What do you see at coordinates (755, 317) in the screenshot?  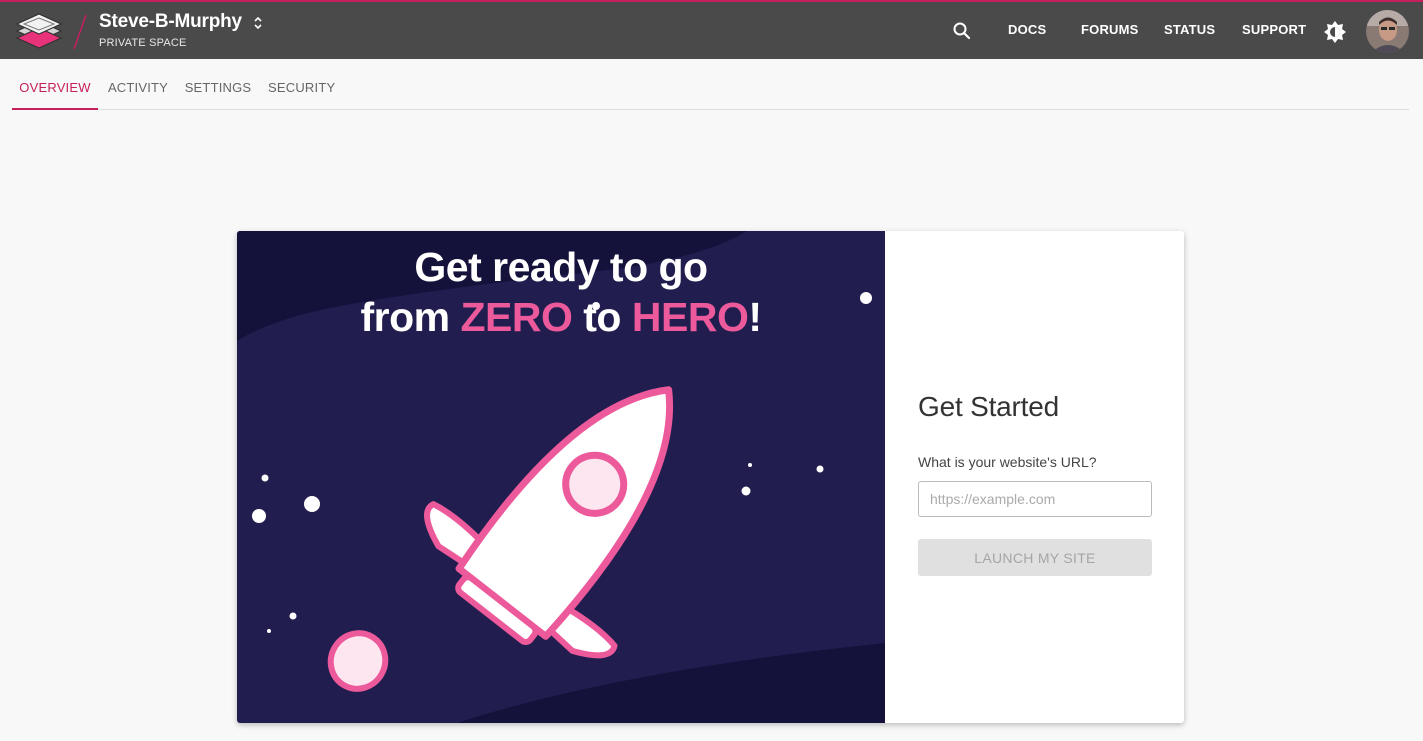 I see `hero-exclamation: !` at bounding box center [755, 317].